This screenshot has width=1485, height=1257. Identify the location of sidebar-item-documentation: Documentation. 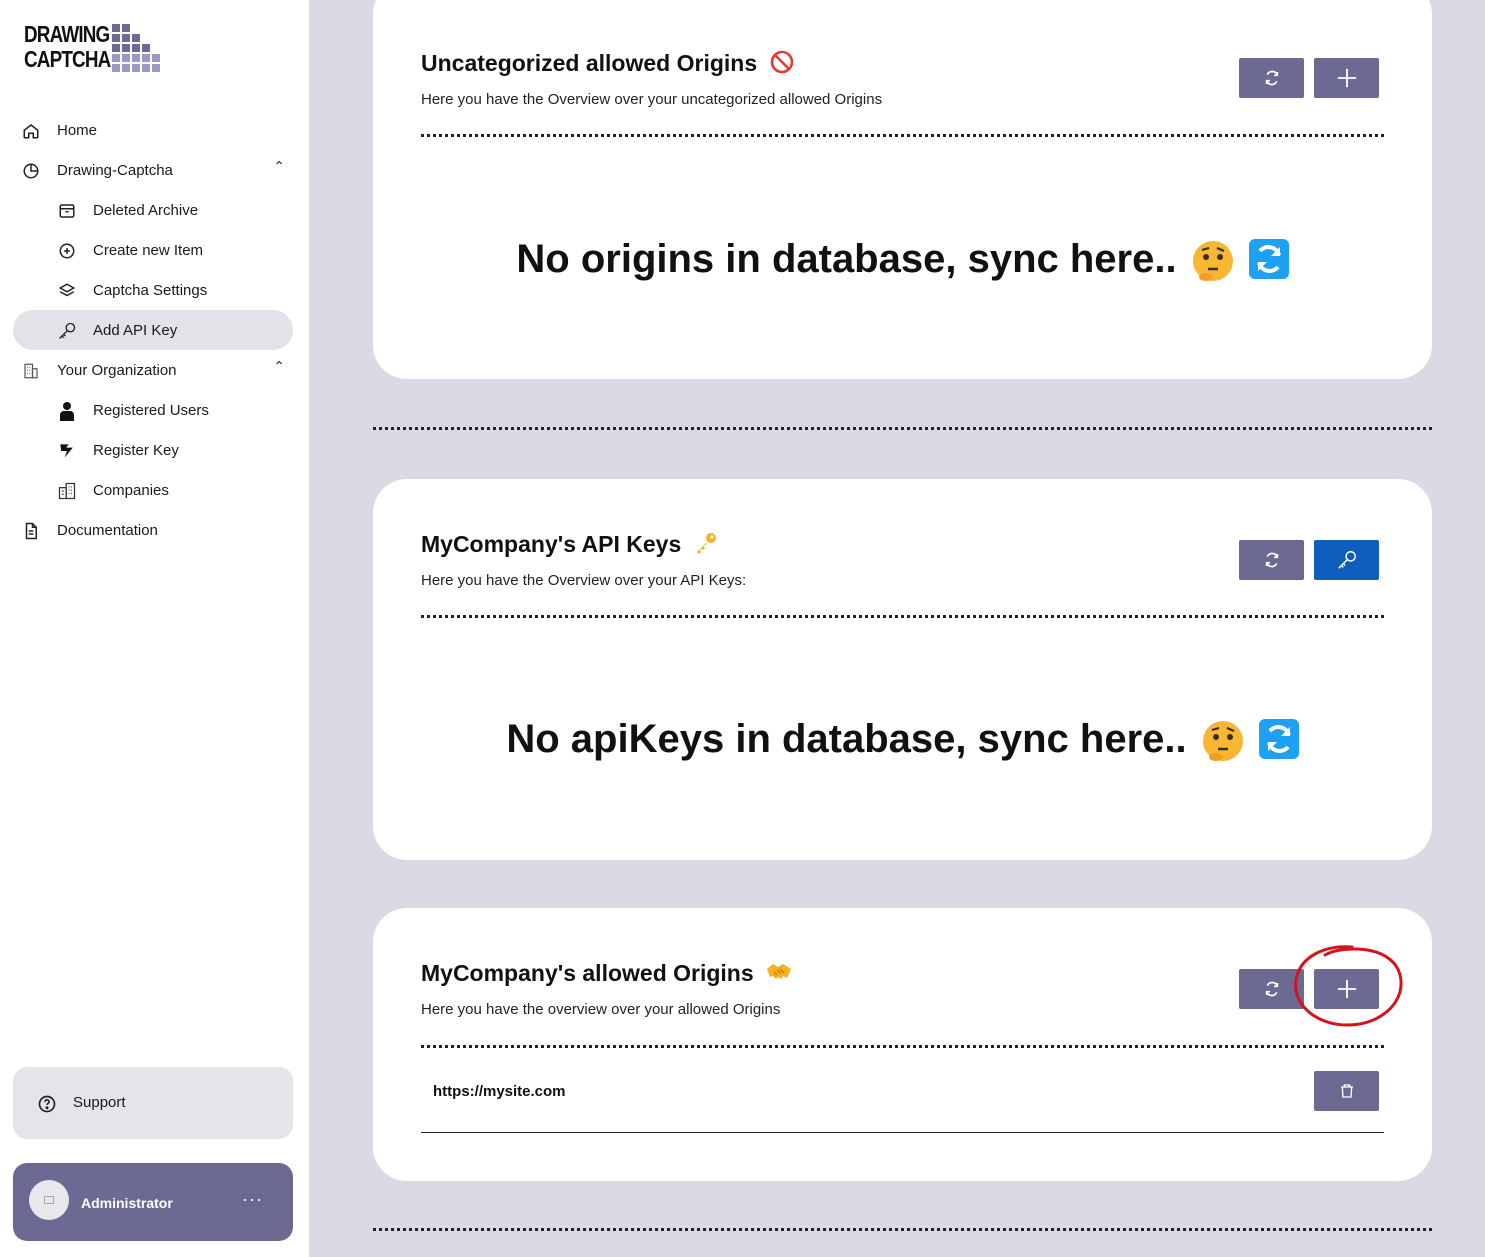
(153, 530).